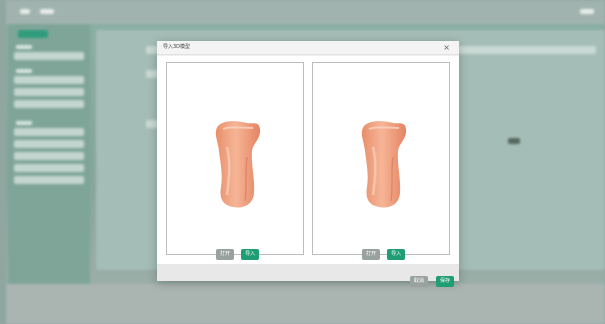 This screenshot has height=324, width=605. Describe the element at coordinates (430, 277) in the screenshot. I see `dialog-footer-actions: 取消 保存` at that location.